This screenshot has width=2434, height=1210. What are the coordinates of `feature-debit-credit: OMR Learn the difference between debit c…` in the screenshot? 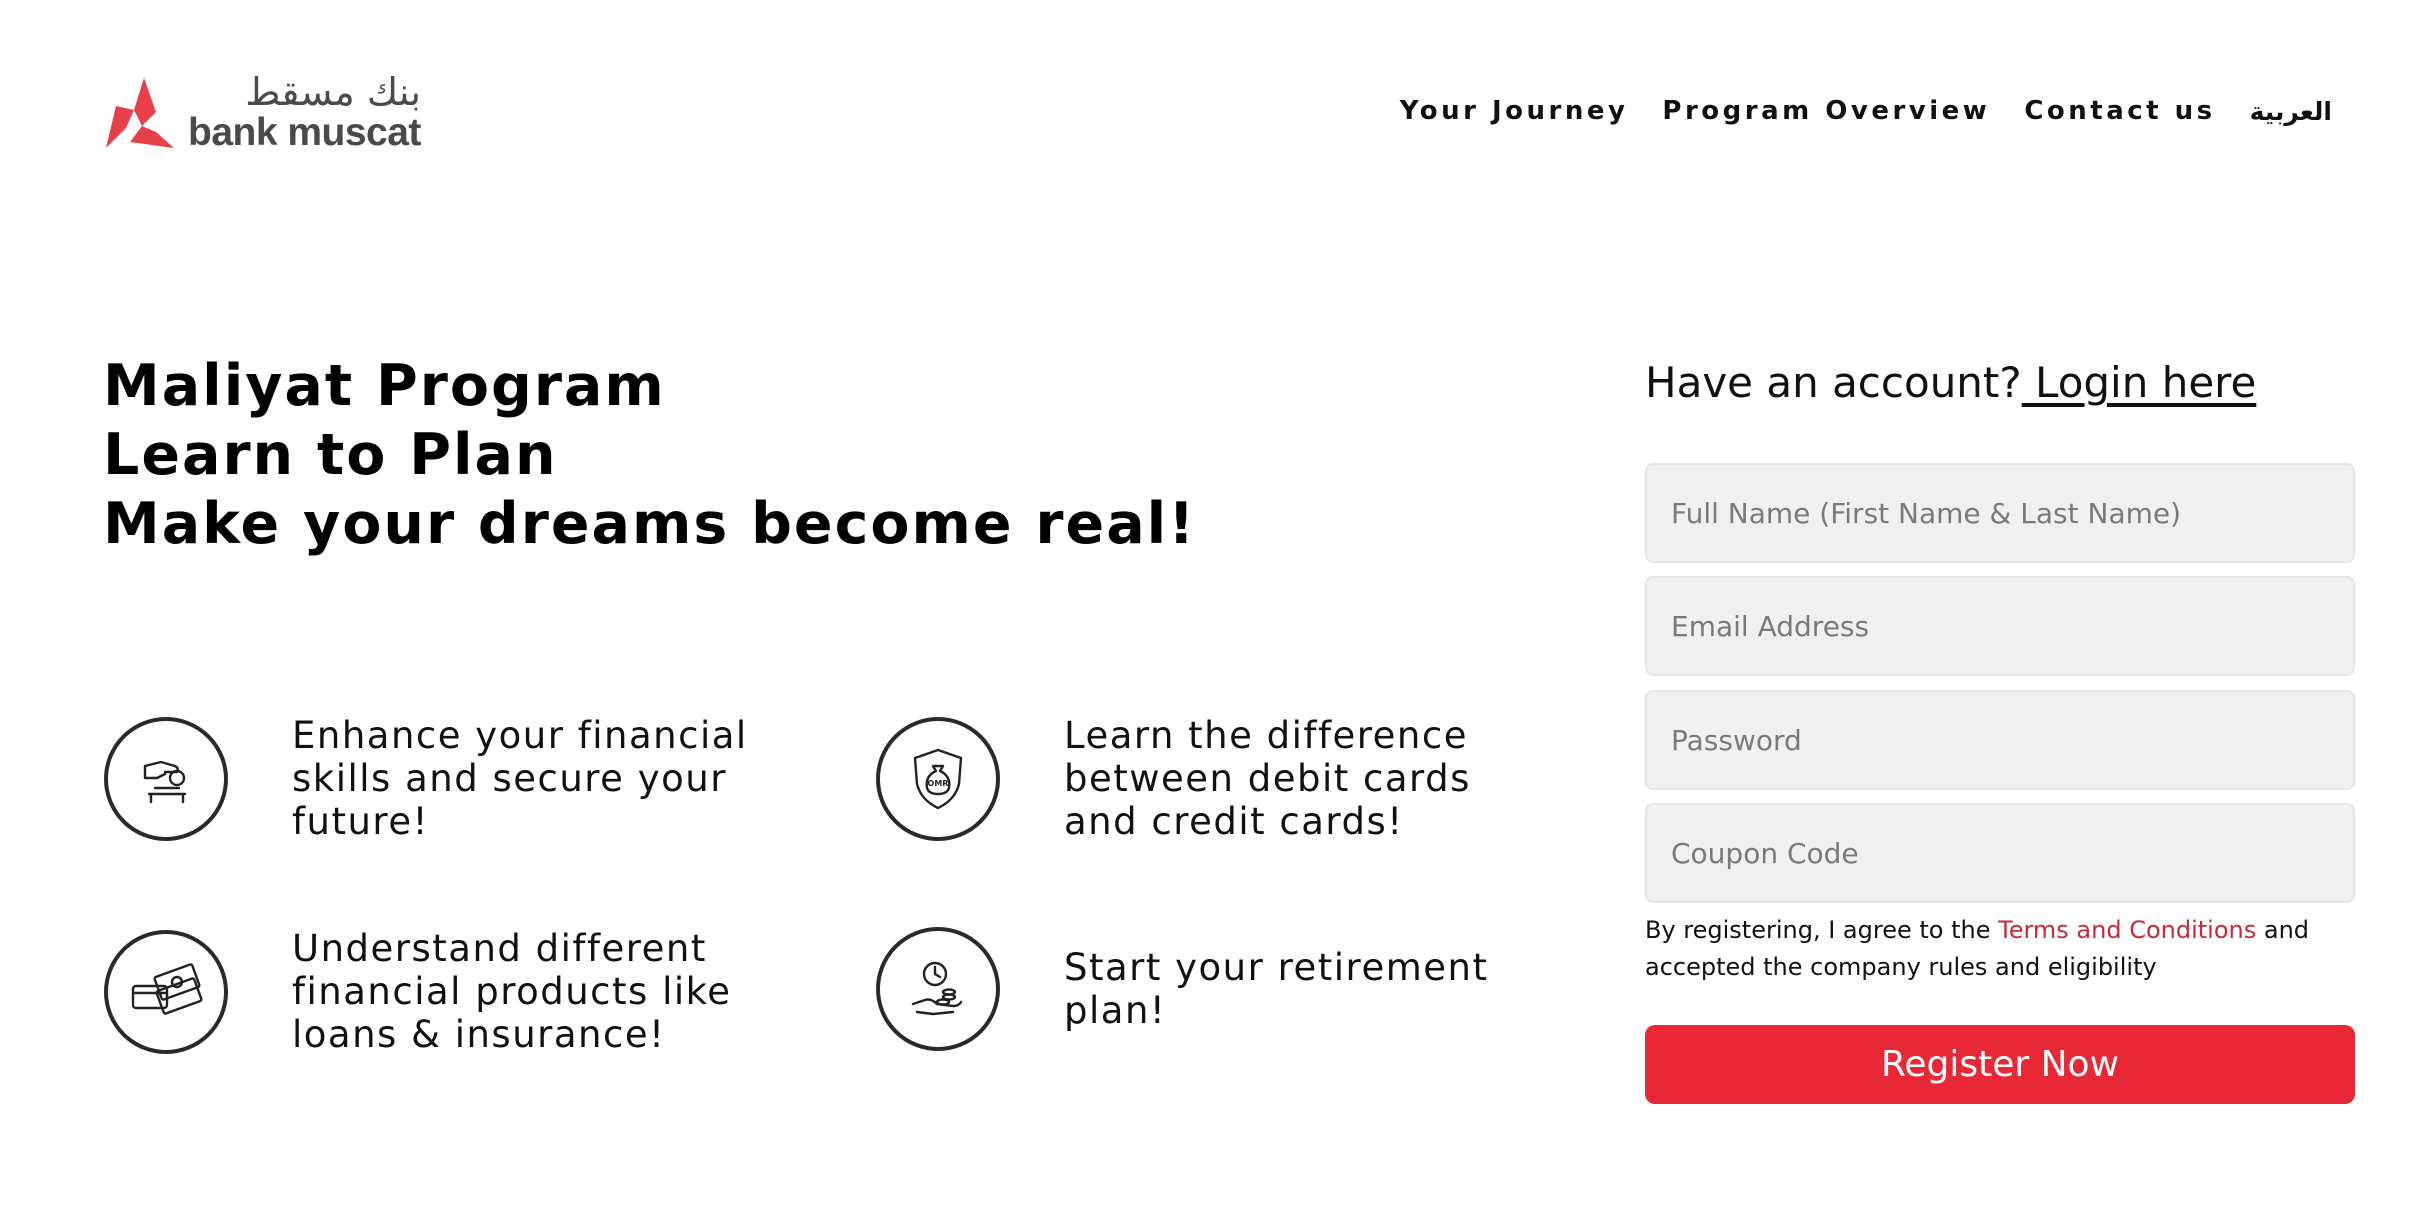 It's located at (1205, 778).